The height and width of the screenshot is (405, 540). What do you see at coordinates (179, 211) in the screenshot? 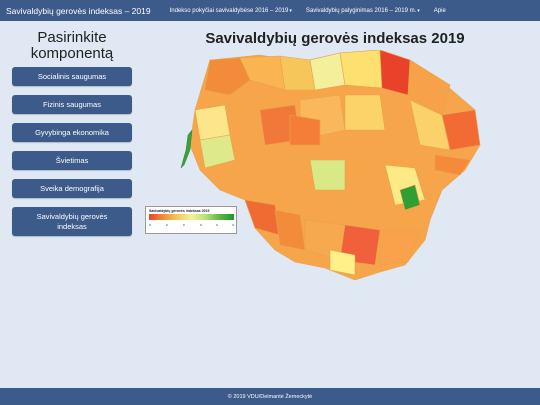
I see `legend-title: Savivaldybių gerovės indeksas 2019` at bounding box center [179, 211].